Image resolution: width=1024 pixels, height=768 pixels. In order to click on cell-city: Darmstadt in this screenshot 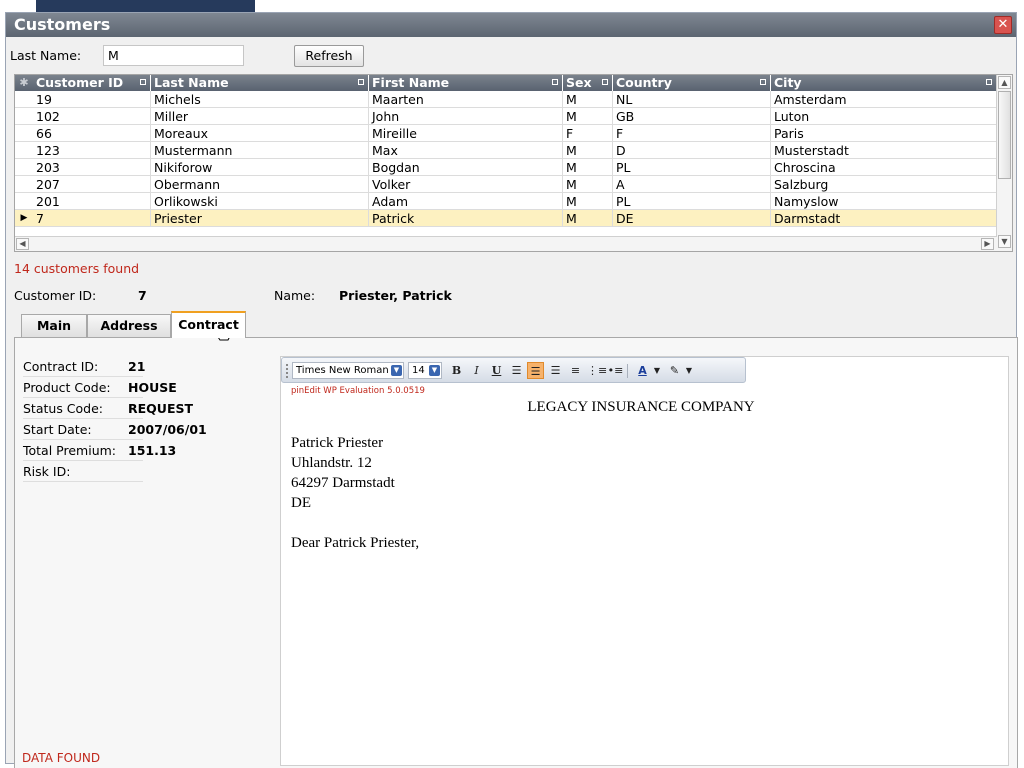, I will do `click(884, 218)`.